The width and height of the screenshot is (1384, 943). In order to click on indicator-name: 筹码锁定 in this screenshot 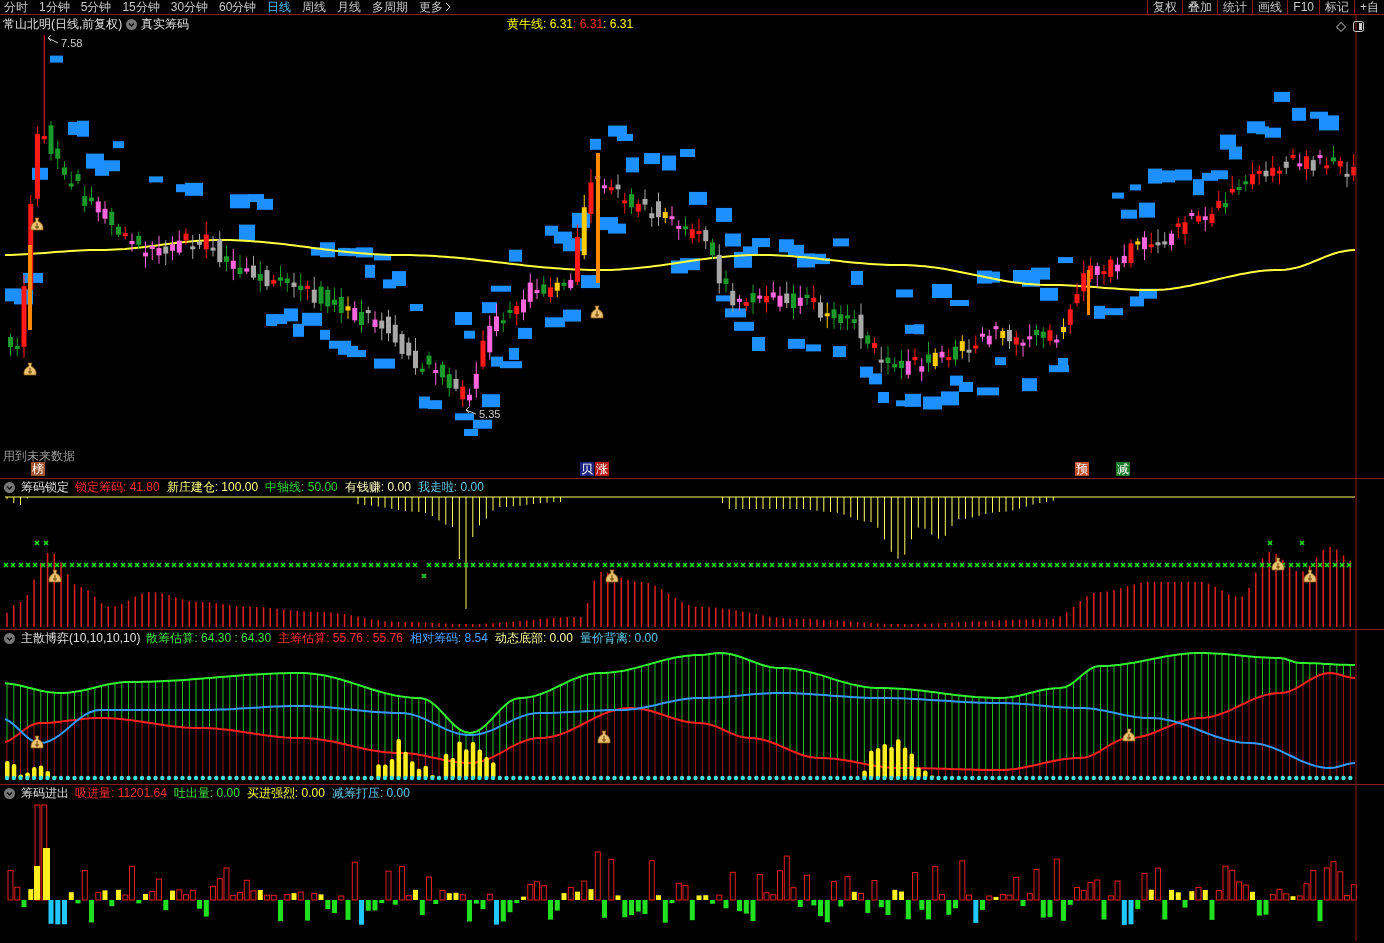, I will do `click(45, 487)`.